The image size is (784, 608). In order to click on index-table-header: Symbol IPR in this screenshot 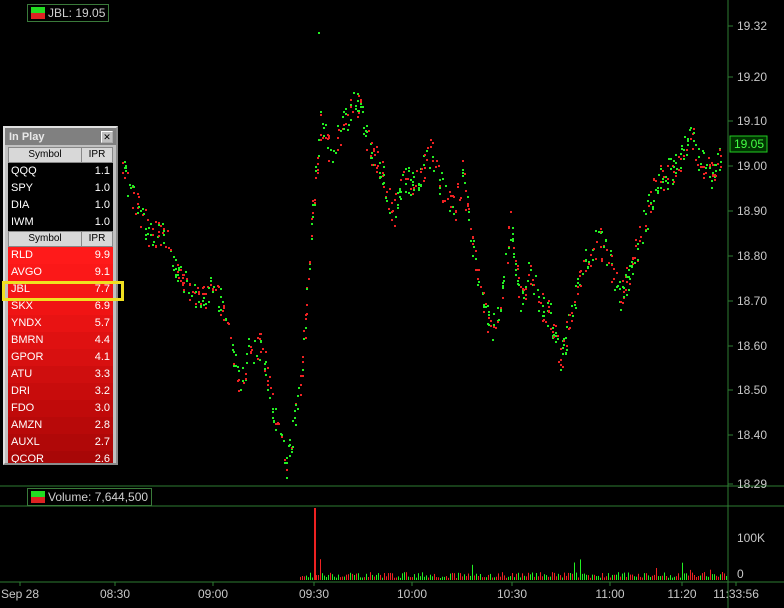, I will do `click(60, 155)`.